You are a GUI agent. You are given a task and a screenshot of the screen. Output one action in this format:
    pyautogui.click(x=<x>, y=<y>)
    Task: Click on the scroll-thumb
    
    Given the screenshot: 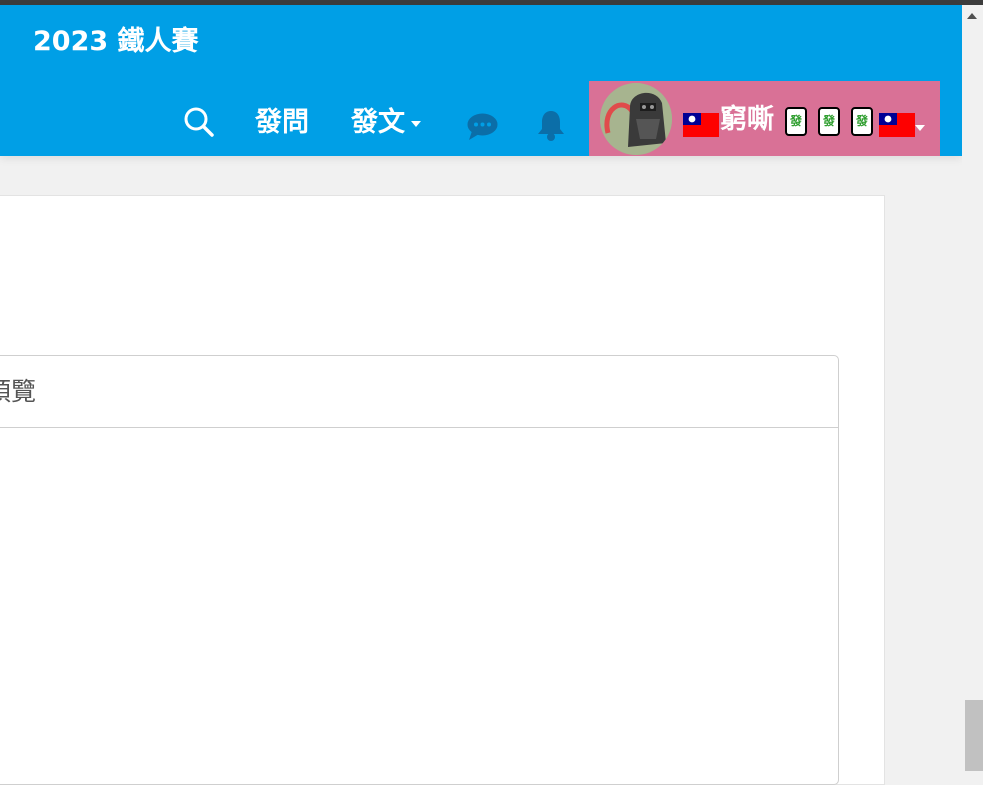 What is the action you would take?
    pyautogui.click(x=974, y=735)
    